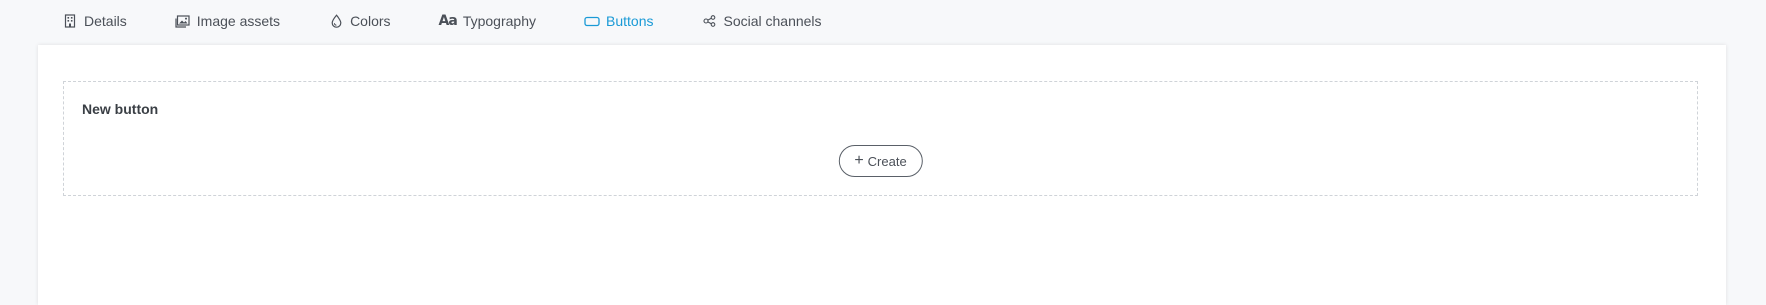 The width and height of the screenshot is (1766, 305). What do you see at coordinates (336, 21) in the screenshot?
I see `drop-icon` at bounding box center [336, 21].